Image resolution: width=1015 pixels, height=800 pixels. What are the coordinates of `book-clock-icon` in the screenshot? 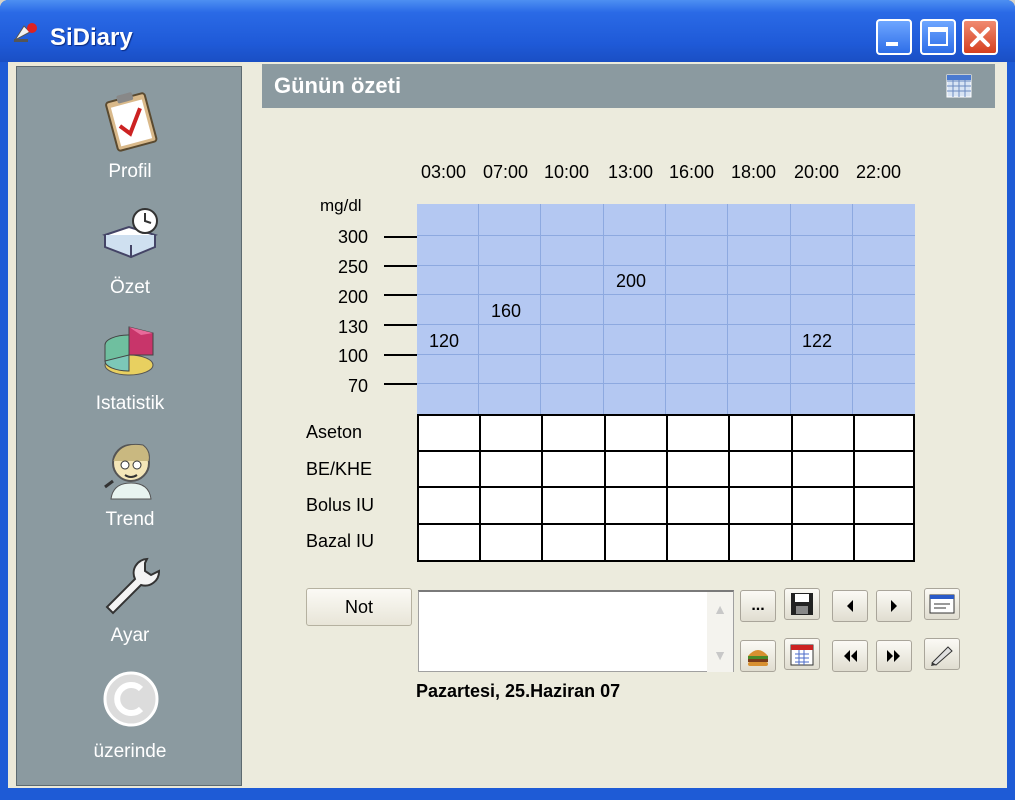 It's located at (130, 233).